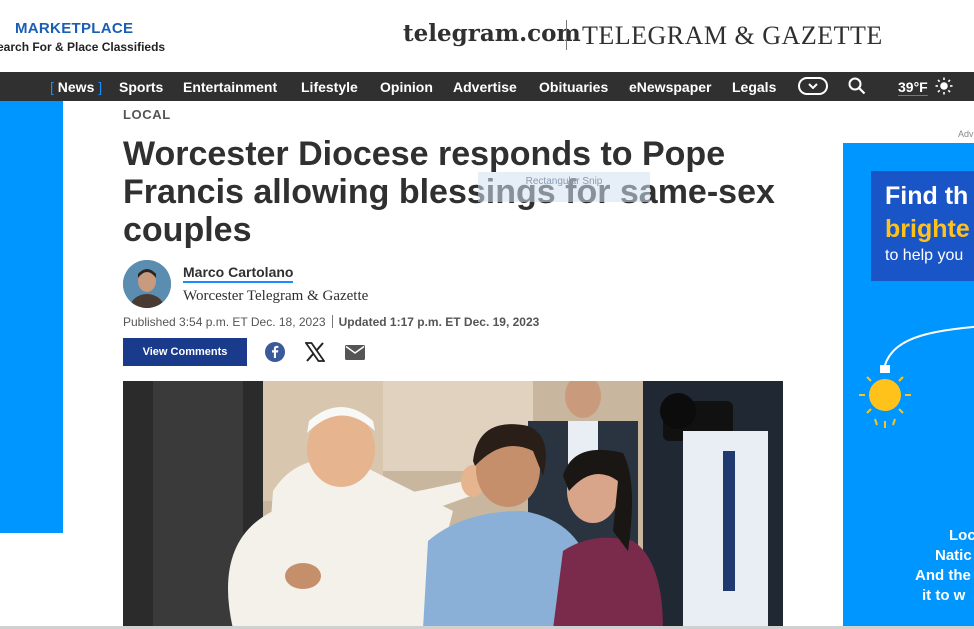 Image resolution: width=974 pixels, height=629 pixels. I want to click on nav-item-label: News, so click(76, 87).